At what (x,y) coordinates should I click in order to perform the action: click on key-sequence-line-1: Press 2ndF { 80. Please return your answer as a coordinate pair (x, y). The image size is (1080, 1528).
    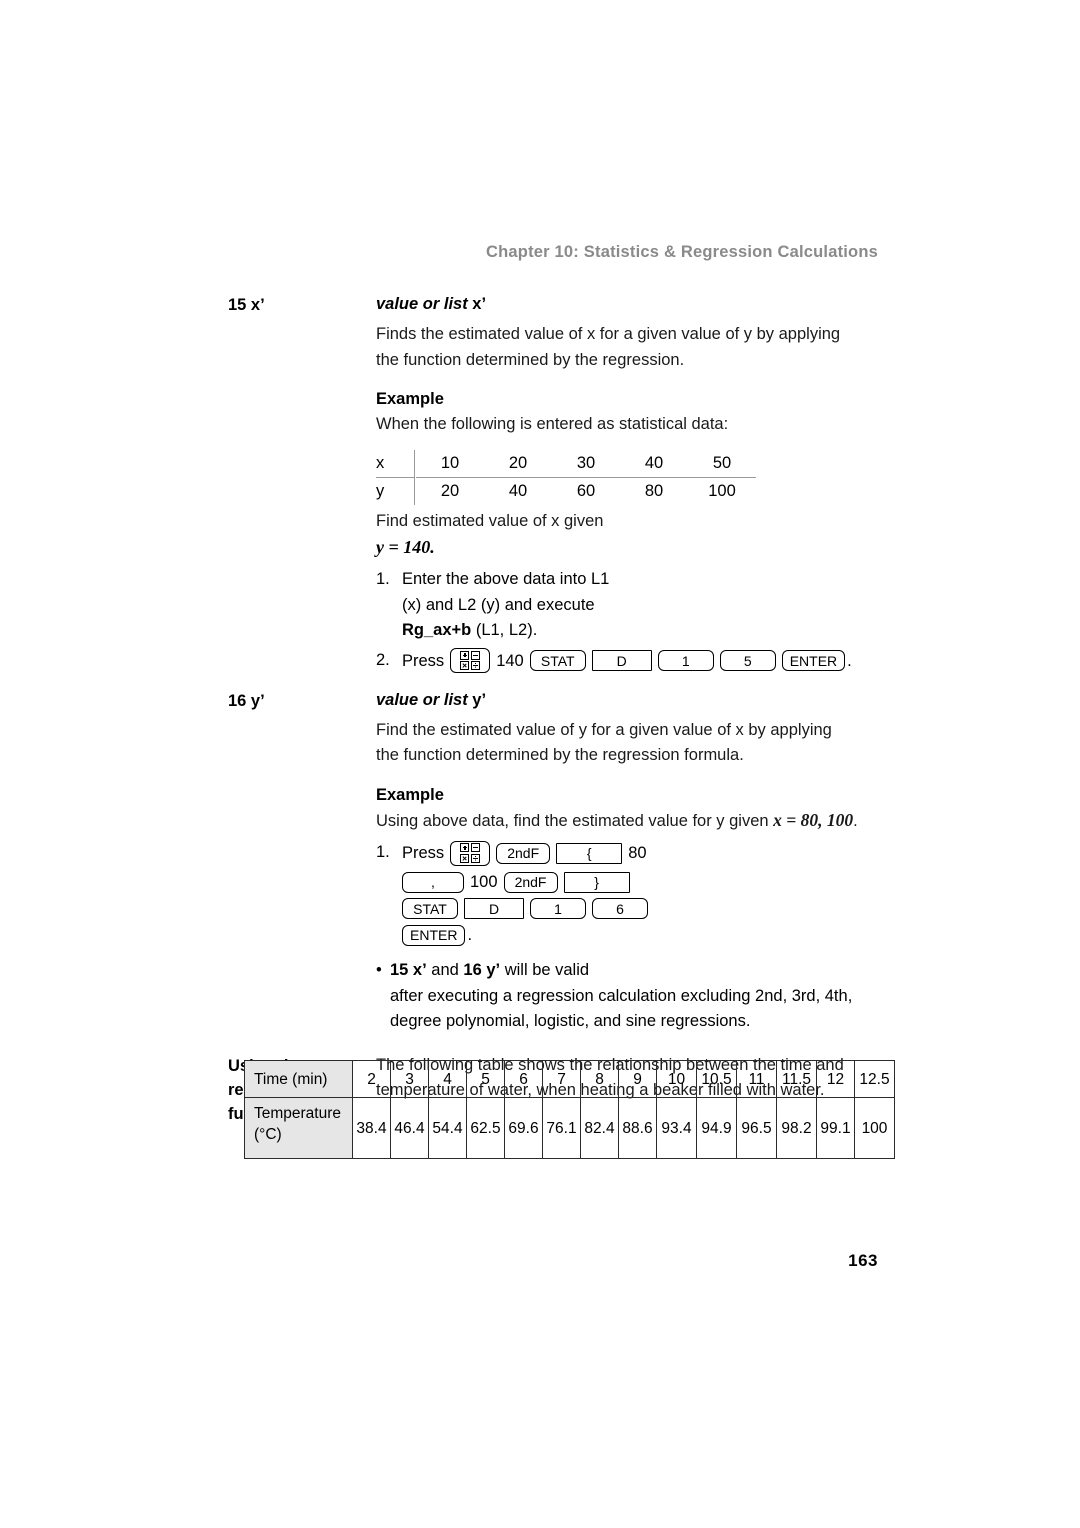
    Looking at the image, I should click on (645, 853).